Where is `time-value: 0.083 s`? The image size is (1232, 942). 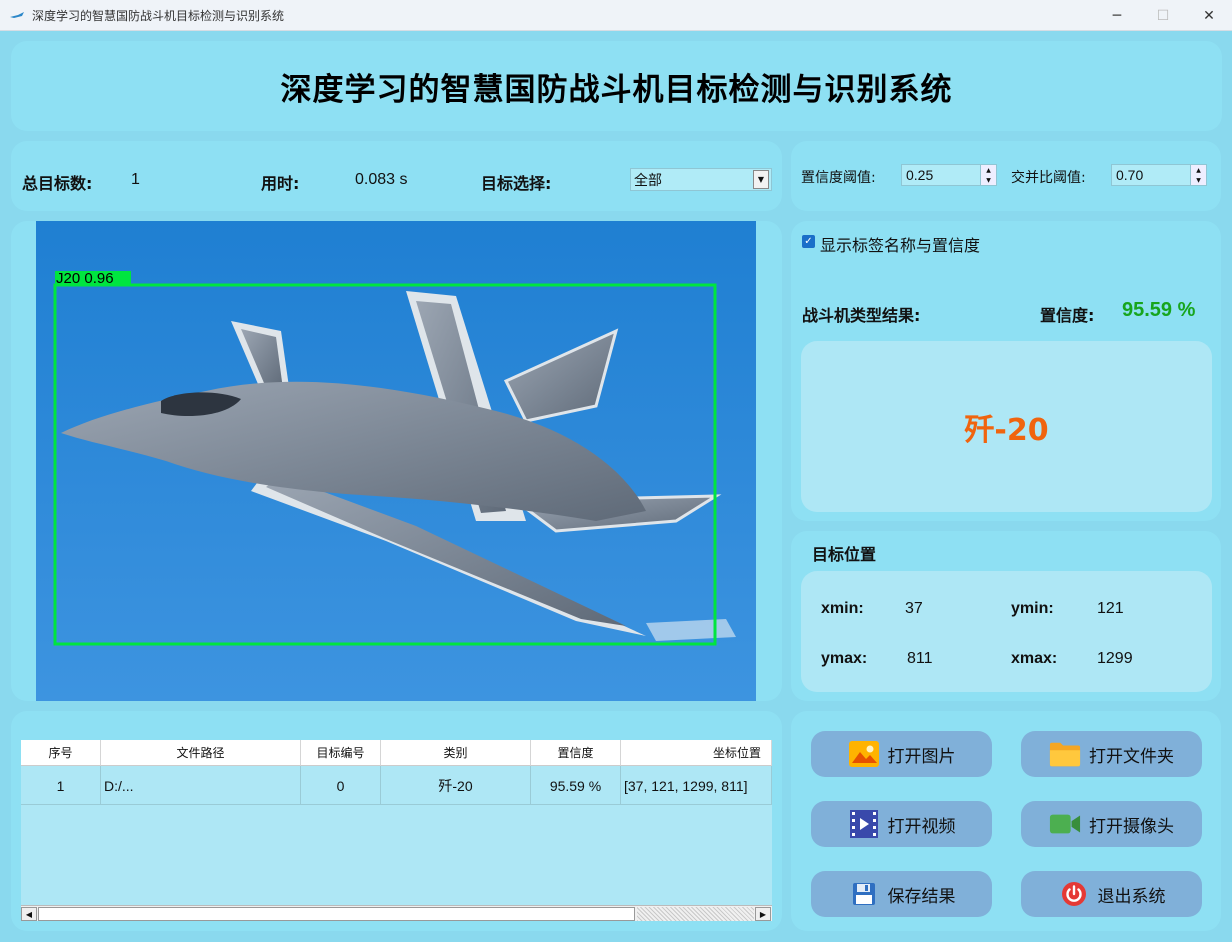
time-value: 0.083 s is located at coordinates (381, 179).